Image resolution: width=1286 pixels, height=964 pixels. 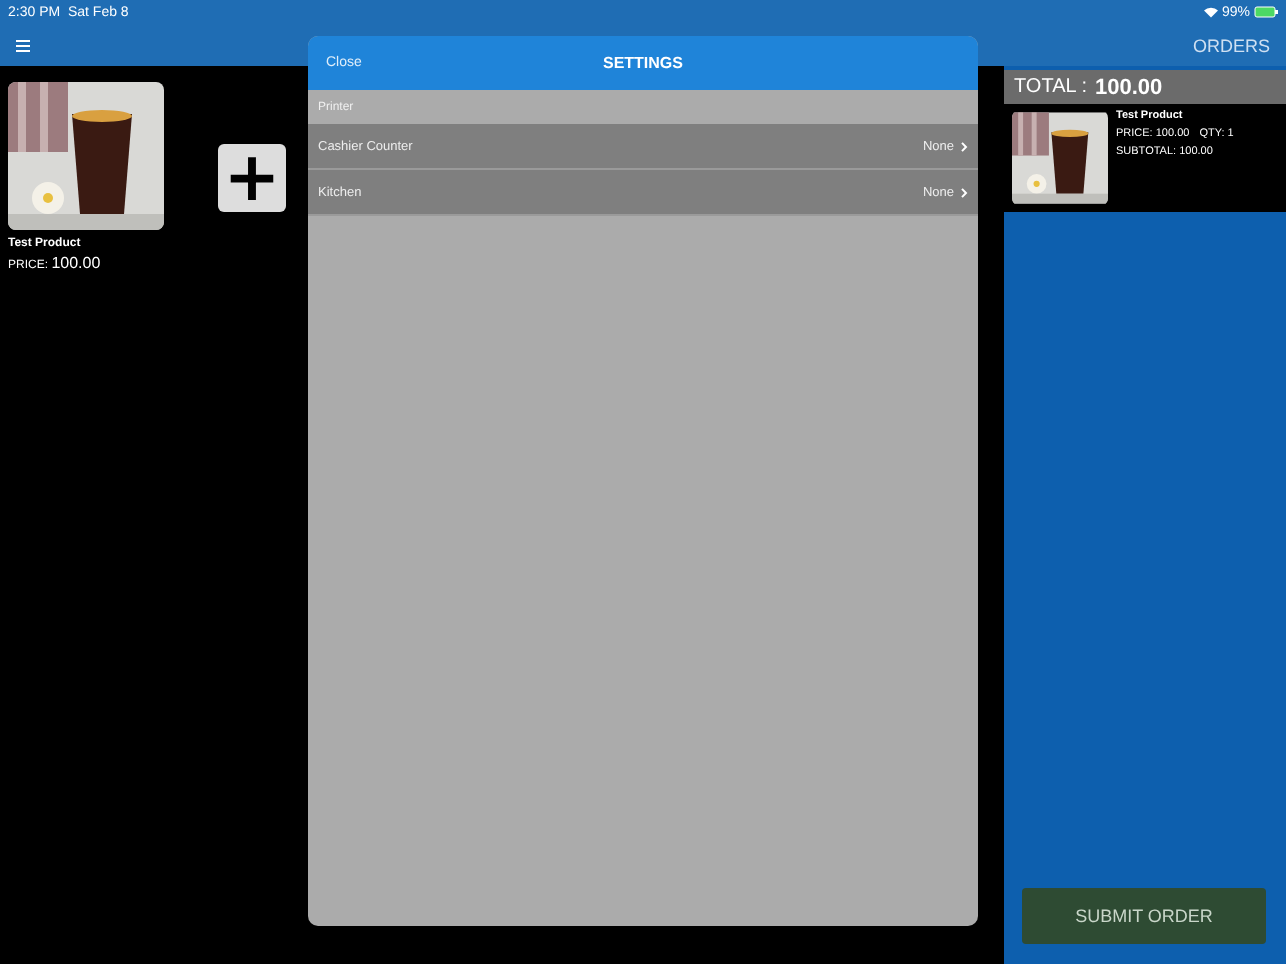 What do you see at coordinates (1144, 916) in the screenshot?
I see `submit-order-button: SUBMIT ORDER` at bounding box center [1144, 916].